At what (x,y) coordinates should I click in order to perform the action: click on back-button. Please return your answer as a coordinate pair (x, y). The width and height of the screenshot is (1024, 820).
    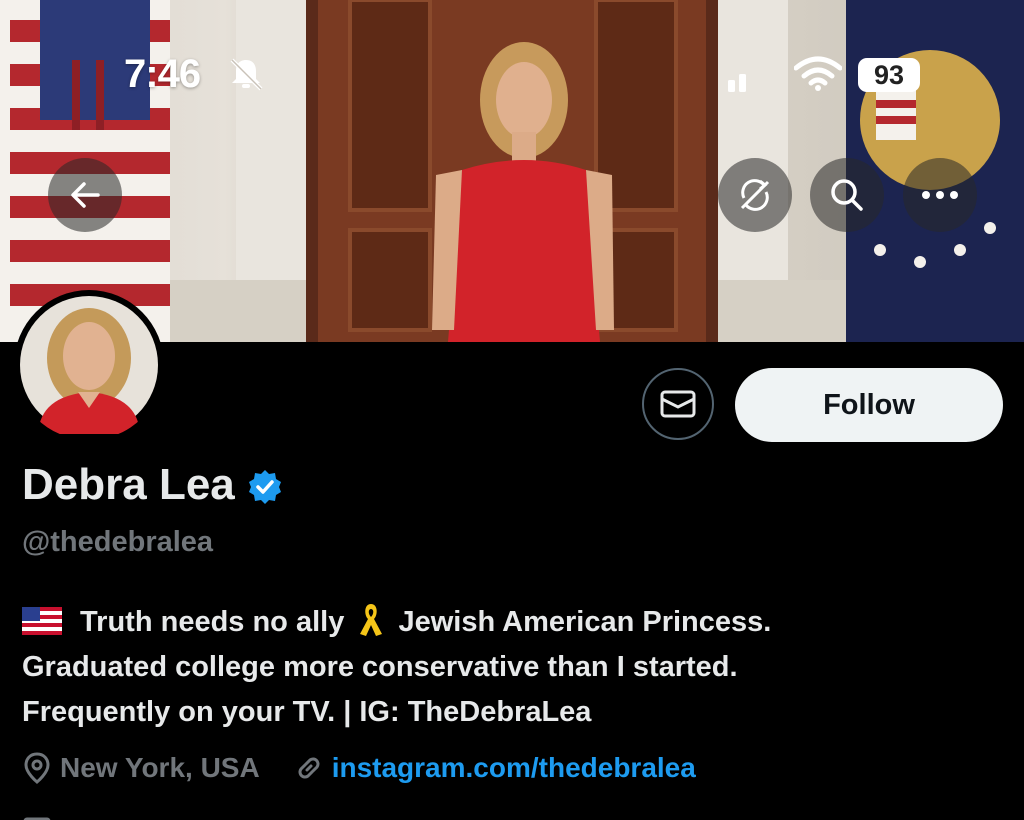
    Looking at the image, I should click on (85, 195).